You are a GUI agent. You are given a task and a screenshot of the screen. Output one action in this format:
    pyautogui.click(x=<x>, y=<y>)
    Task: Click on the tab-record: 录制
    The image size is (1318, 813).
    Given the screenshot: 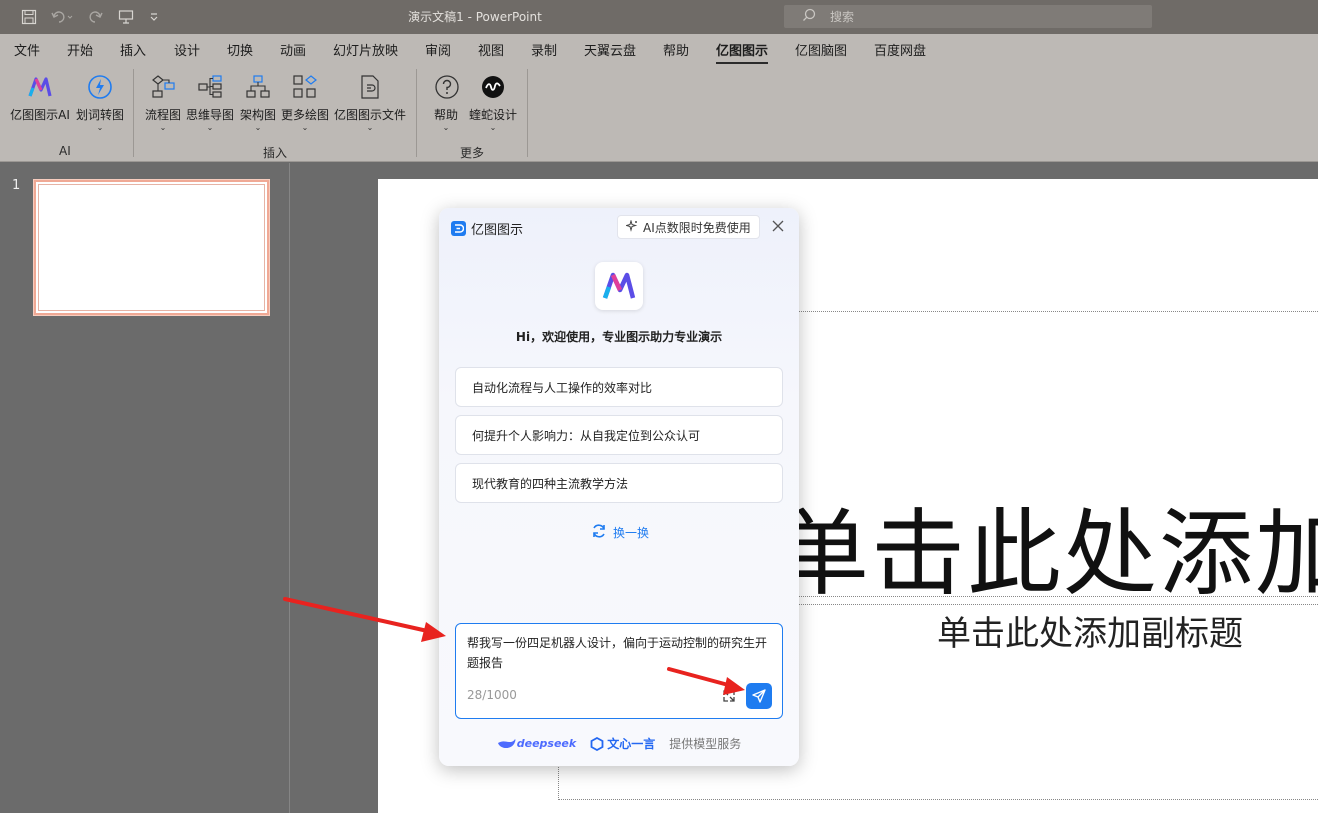 What is the action you would take?
    pyautogui.click(x=544, y=49)
    